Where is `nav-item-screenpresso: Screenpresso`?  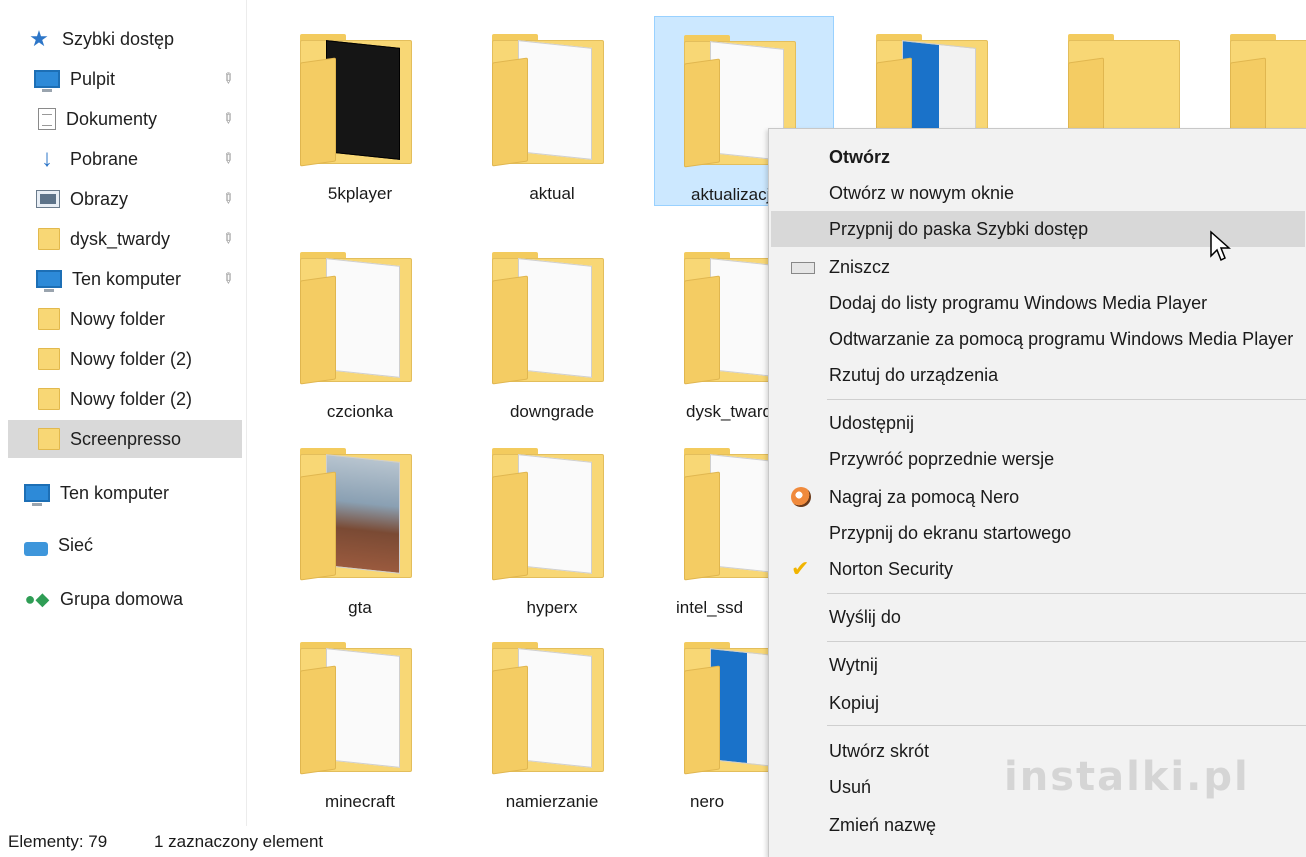 nav-item-screenpresso: Screenpresso is located at coordinates (125, 439).